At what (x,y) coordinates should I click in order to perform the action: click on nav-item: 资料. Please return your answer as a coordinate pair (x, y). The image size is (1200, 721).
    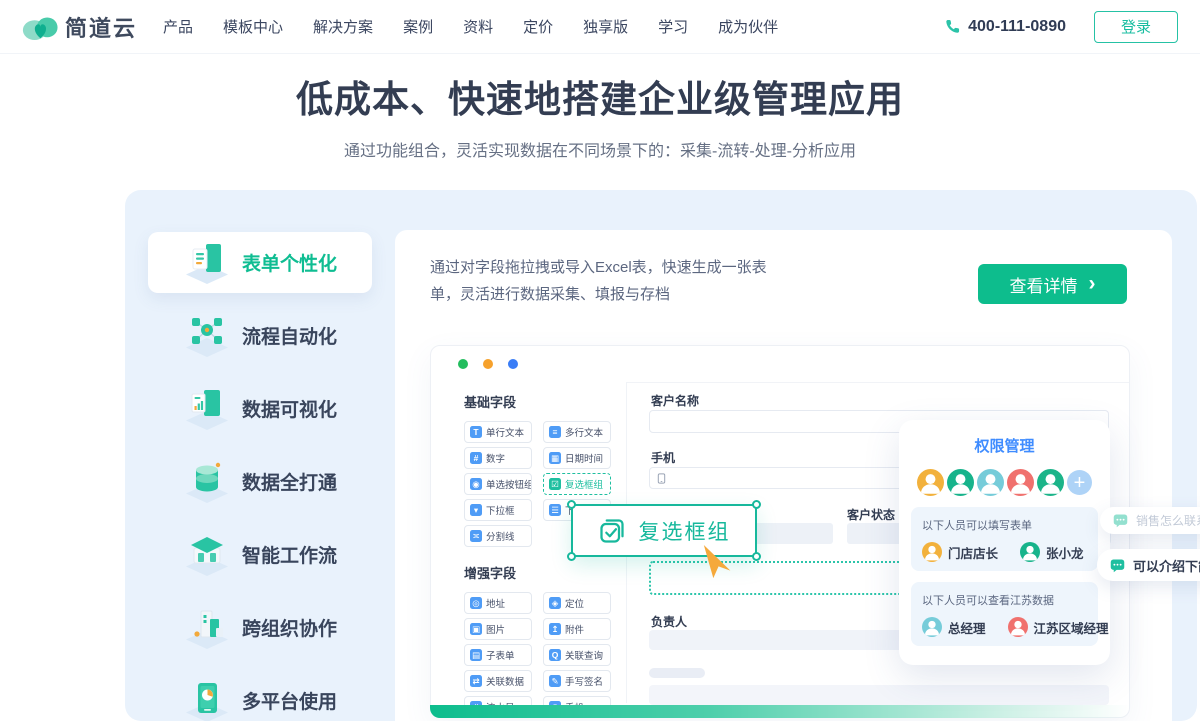
    Looking at the image, I should click on (478, 26).